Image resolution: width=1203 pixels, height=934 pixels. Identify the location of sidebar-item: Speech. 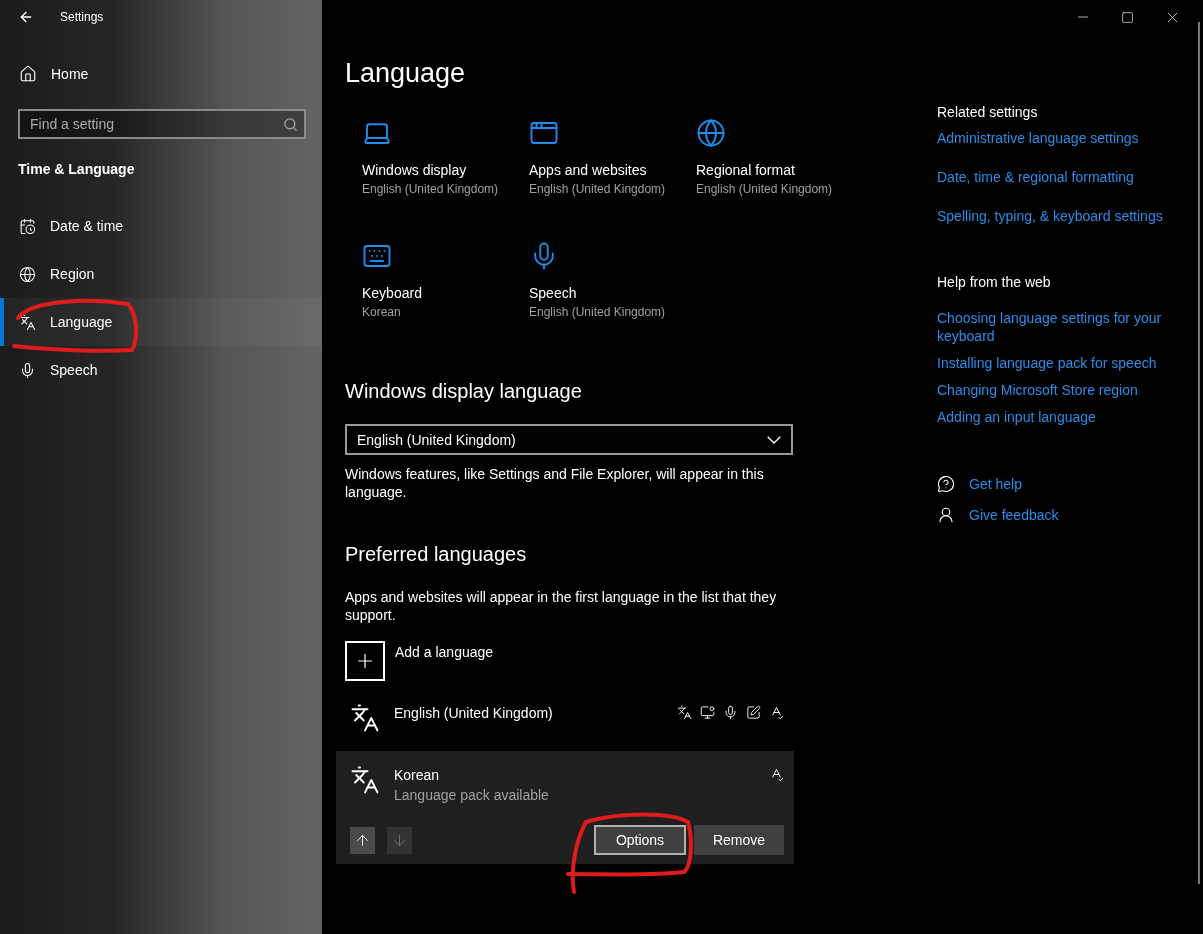
(161, 370).